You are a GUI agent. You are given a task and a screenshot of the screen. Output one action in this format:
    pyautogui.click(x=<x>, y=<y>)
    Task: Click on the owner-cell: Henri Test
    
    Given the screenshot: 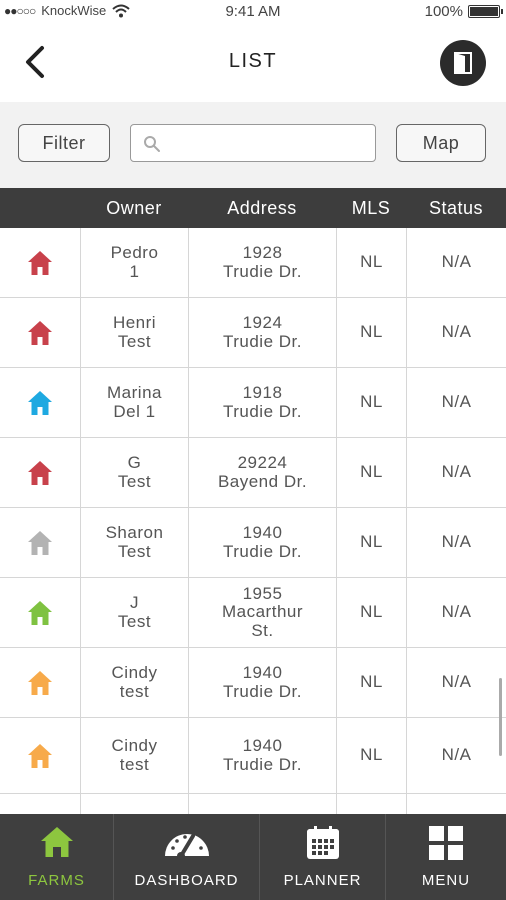 What is the action you would take?
    pyautogui.click(x=134, y=332)
    